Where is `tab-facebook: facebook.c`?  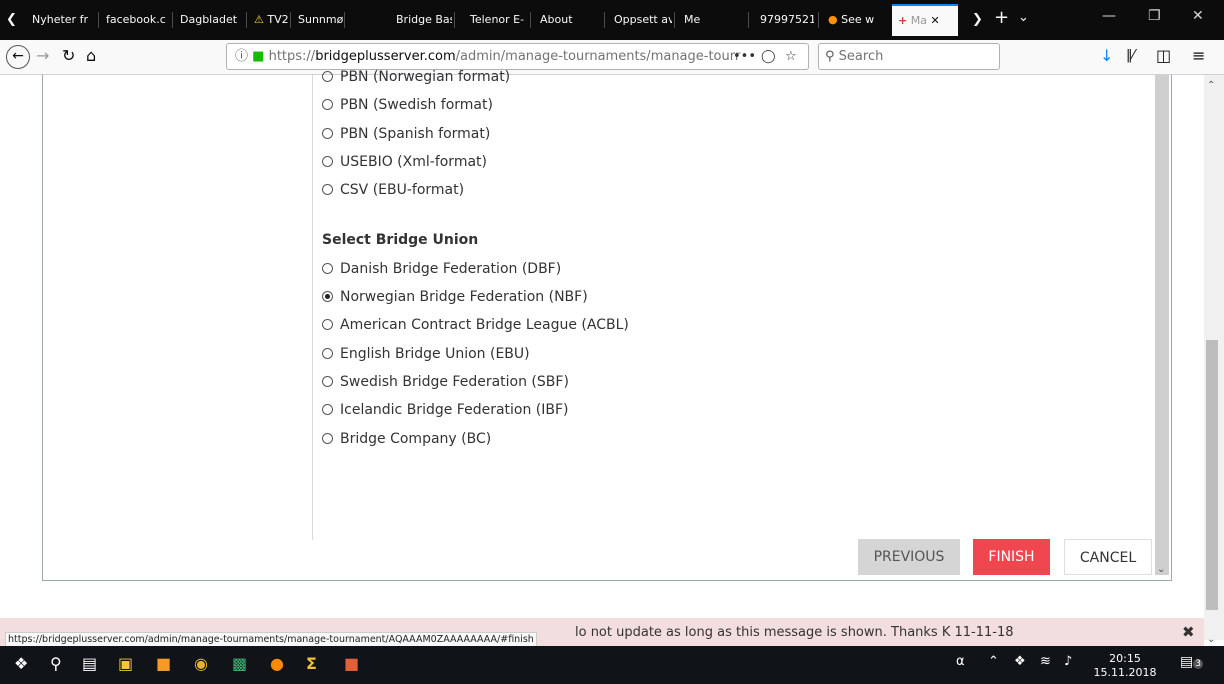 tab-facebook: facebook.c is located at coordinates (135, 20).